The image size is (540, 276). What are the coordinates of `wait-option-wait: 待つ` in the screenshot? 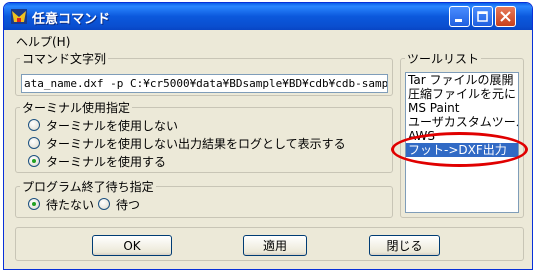 It's located at (119, 204).